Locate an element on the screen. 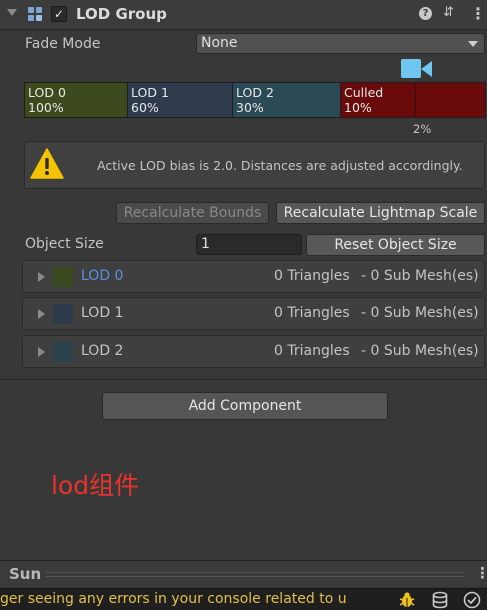  warning-icon is located at coordinates (47, 163).